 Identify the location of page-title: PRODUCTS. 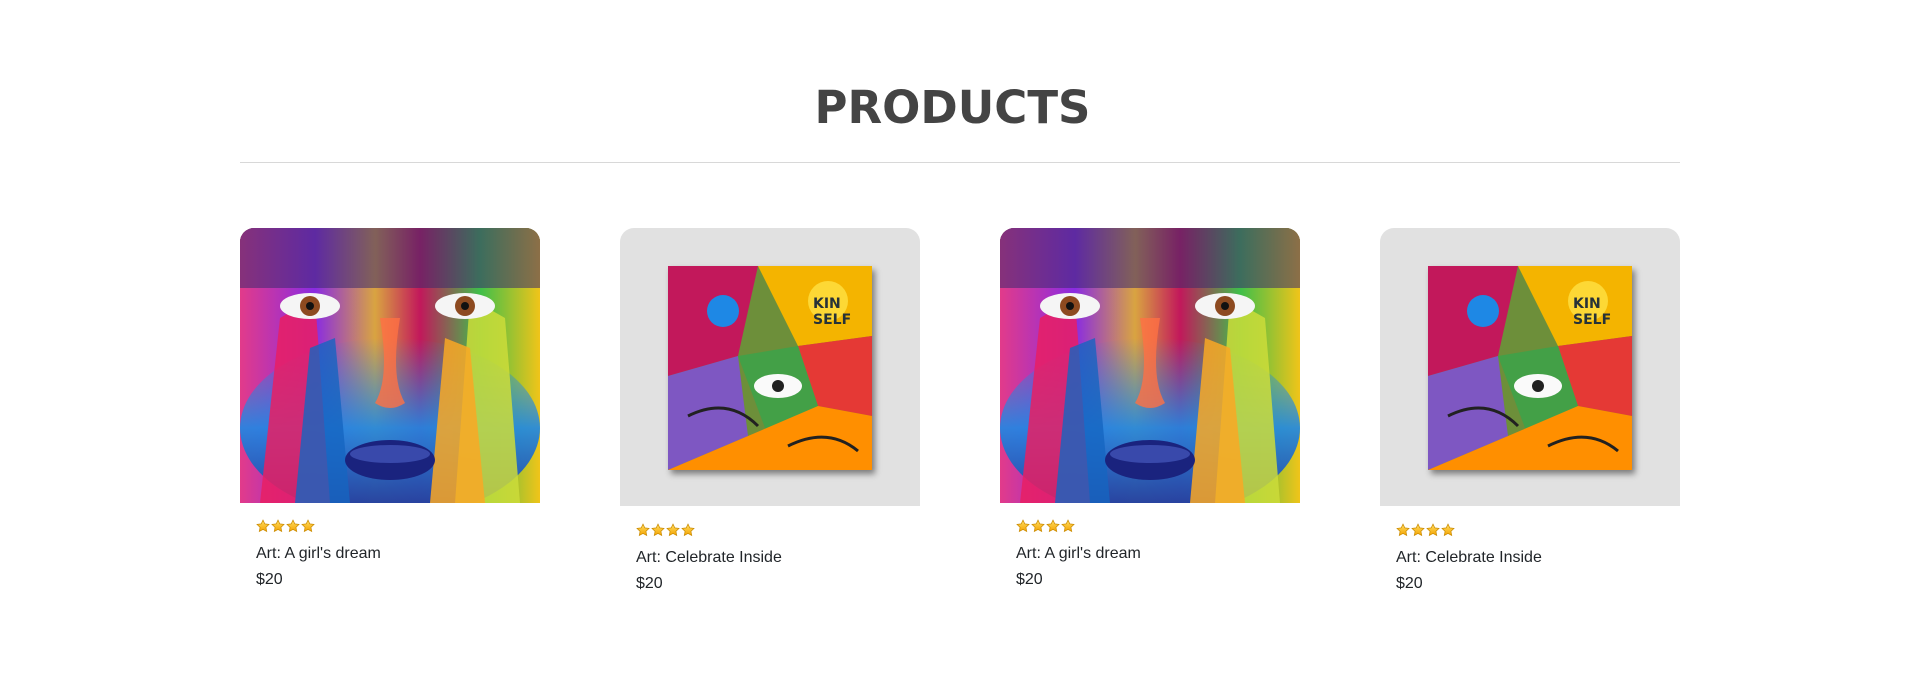
(952, 107).